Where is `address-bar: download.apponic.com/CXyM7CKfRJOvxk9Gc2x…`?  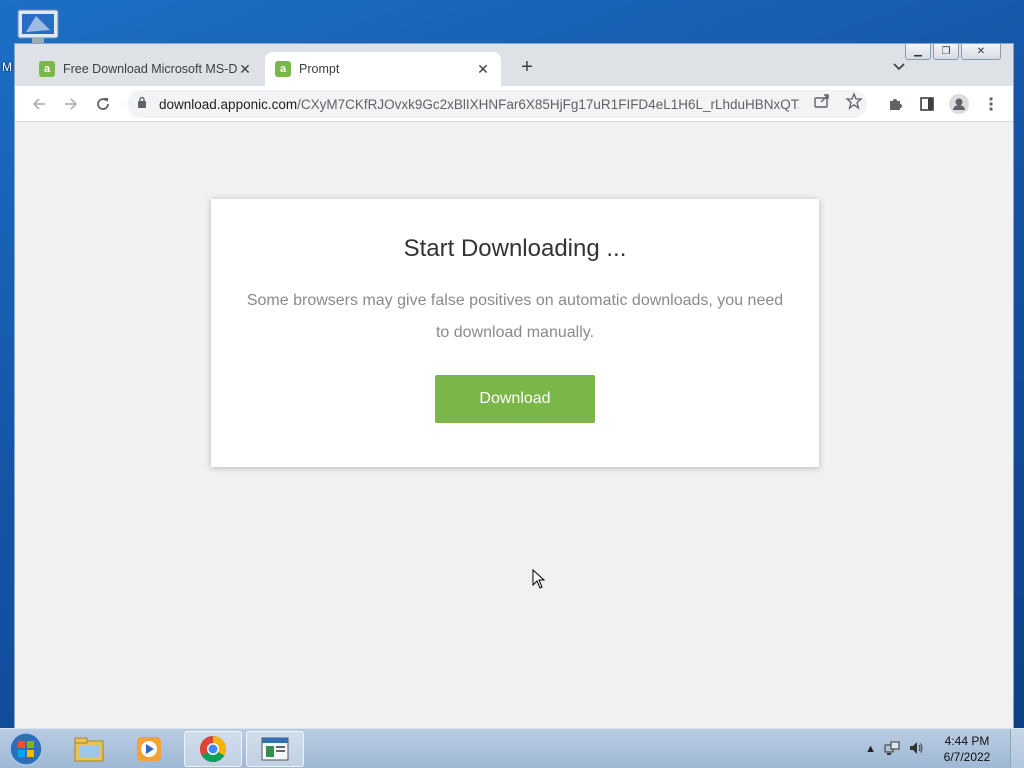 address-bar: download.apponic.com/CXyM7CKfRJOvxk9Gc2x… is located at coordinates (497, 104).